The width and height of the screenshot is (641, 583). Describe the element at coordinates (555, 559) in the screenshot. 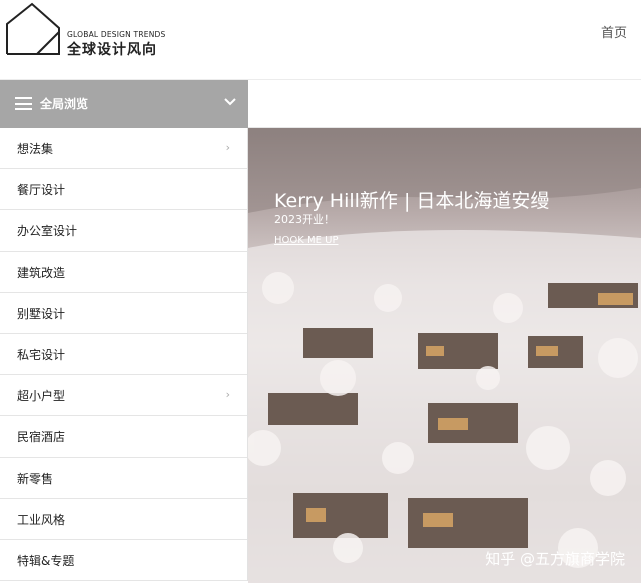

I see `watermark-text: 知乎 @五方旗商学院` at that location.